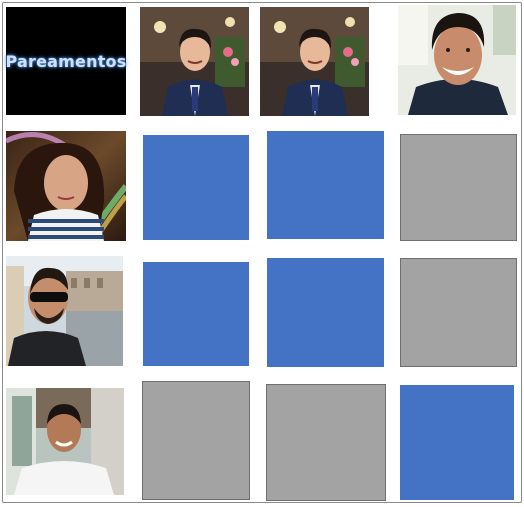 The height and width of the screenshot is (507, 524). I want to click on man-sunglasses-photo-icon, so click(64, 311).